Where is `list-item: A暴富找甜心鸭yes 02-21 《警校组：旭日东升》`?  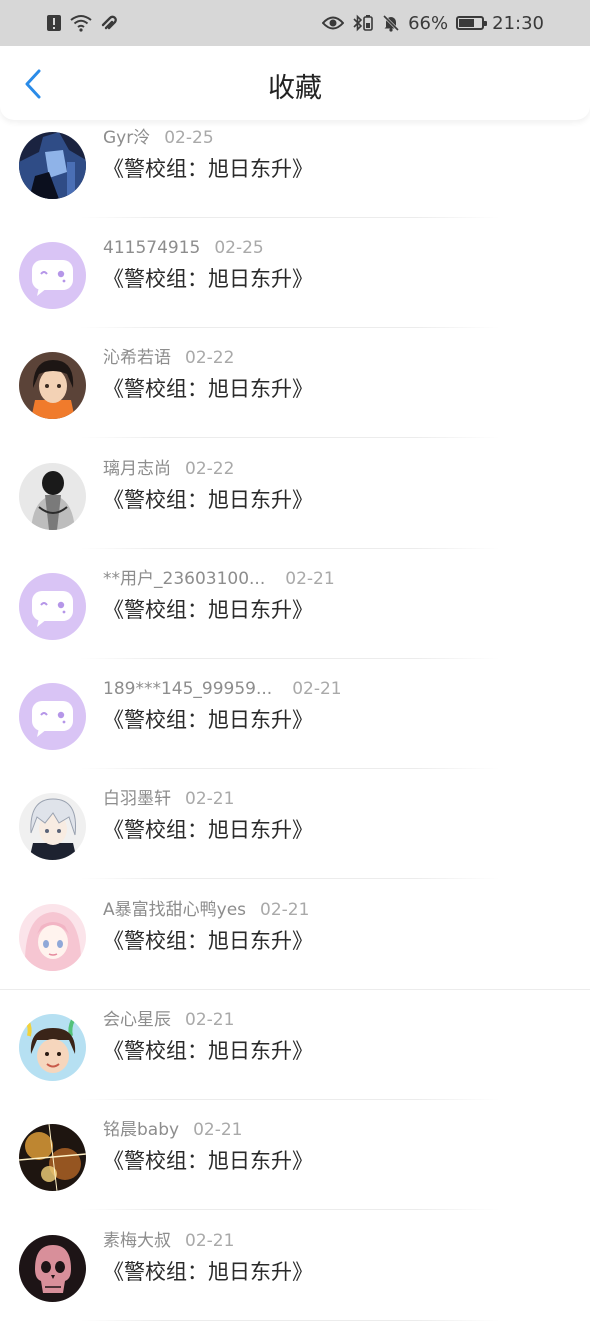 list-item: A暴富找甜心鸭yes 02-21 《警校组：旭日东升》 is located at coordinates (295, 952).